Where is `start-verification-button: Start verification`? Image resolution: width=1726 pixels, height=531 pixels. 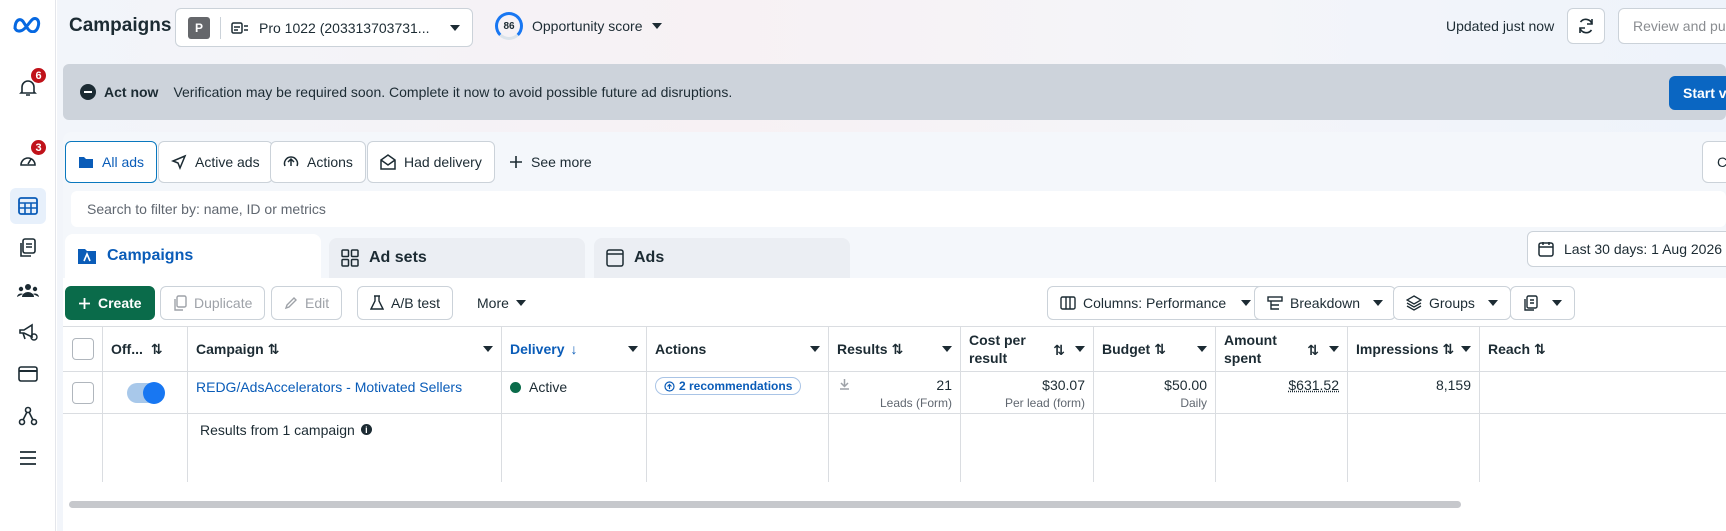
start-verification-button: Start verification is located at coordinates (1697, 93).